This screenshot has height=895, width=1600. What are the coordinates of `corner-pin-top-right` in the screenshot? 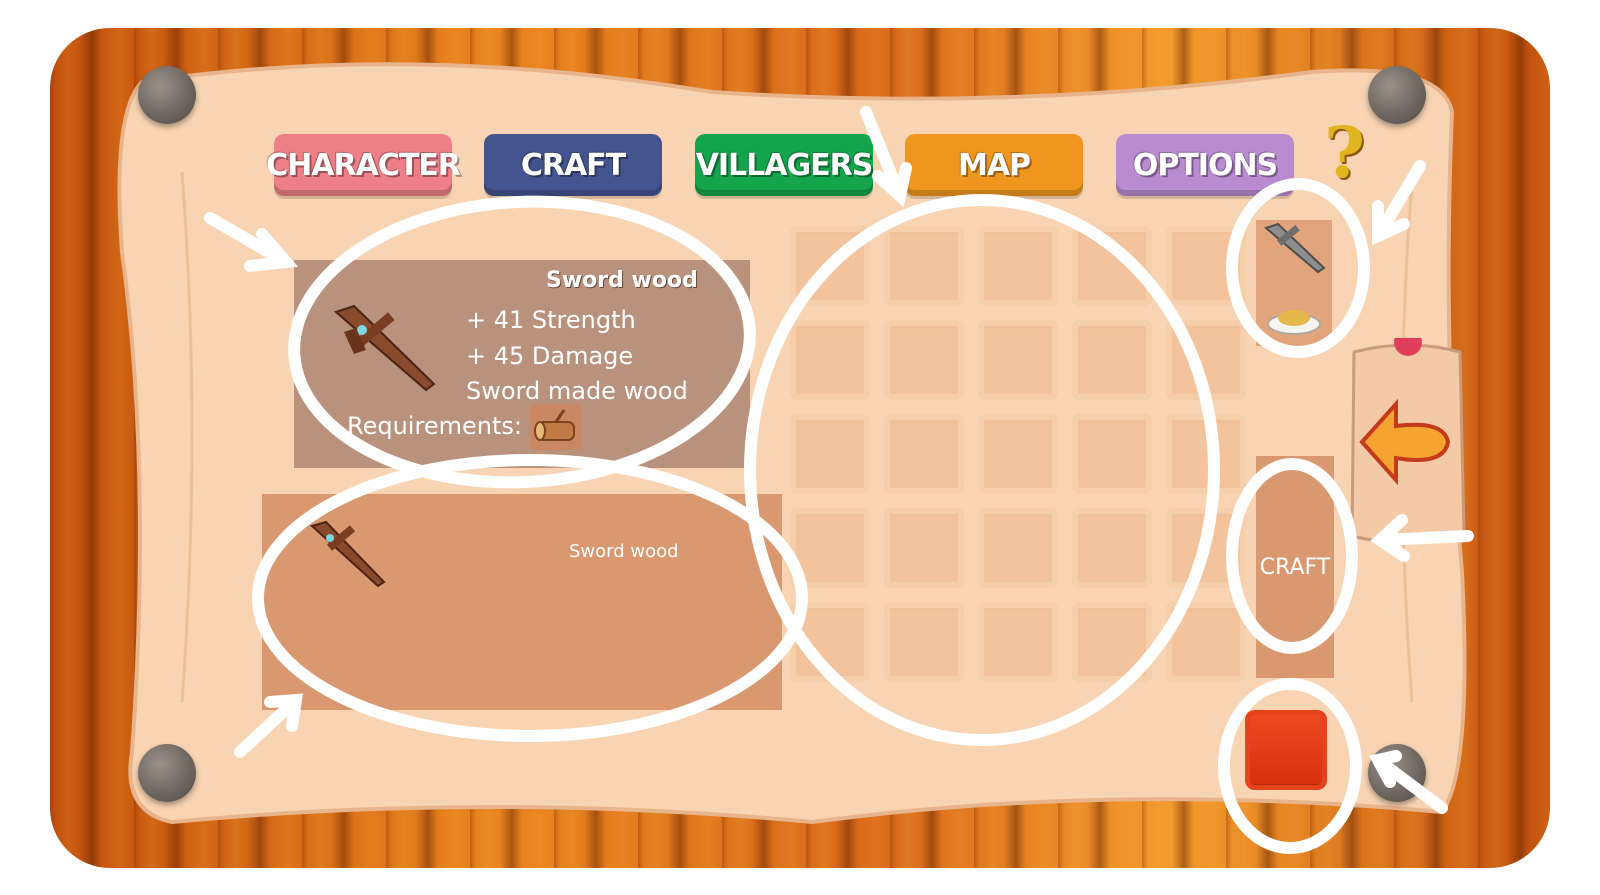 It's located at (1397, 95).